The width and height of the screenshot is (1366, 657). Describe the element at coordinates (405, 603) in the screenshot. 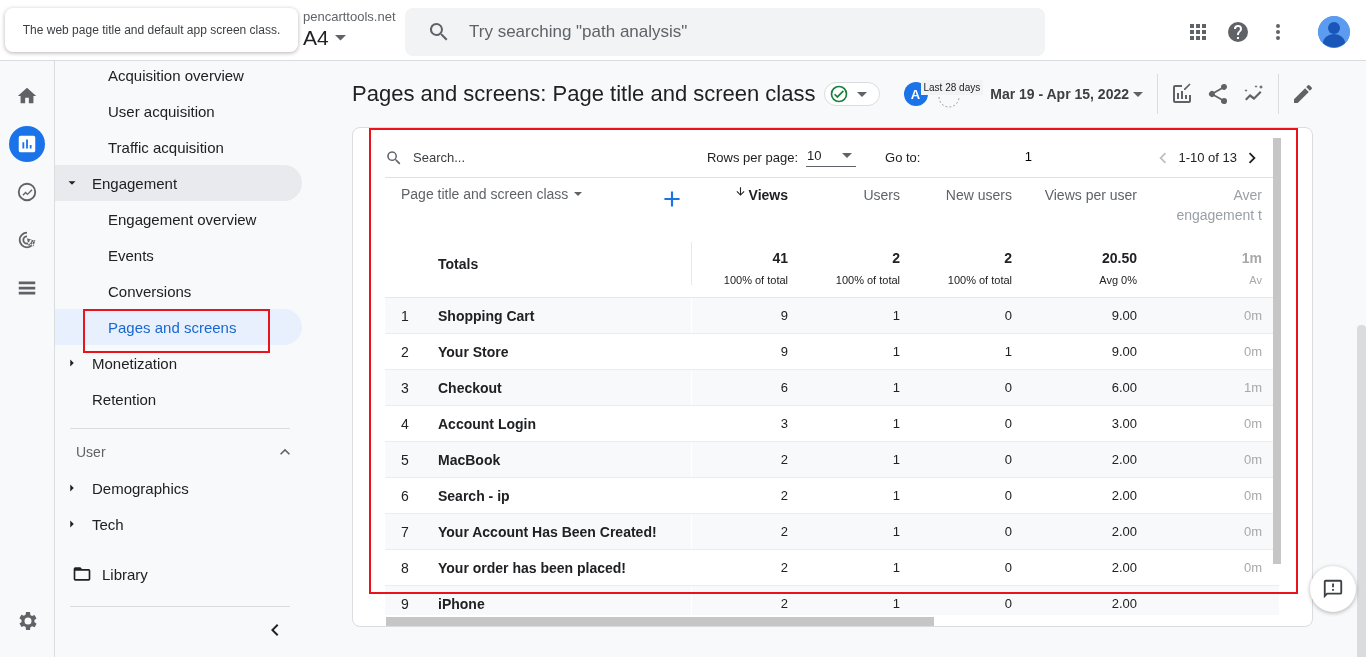

I see `row-number: 9` at that location.